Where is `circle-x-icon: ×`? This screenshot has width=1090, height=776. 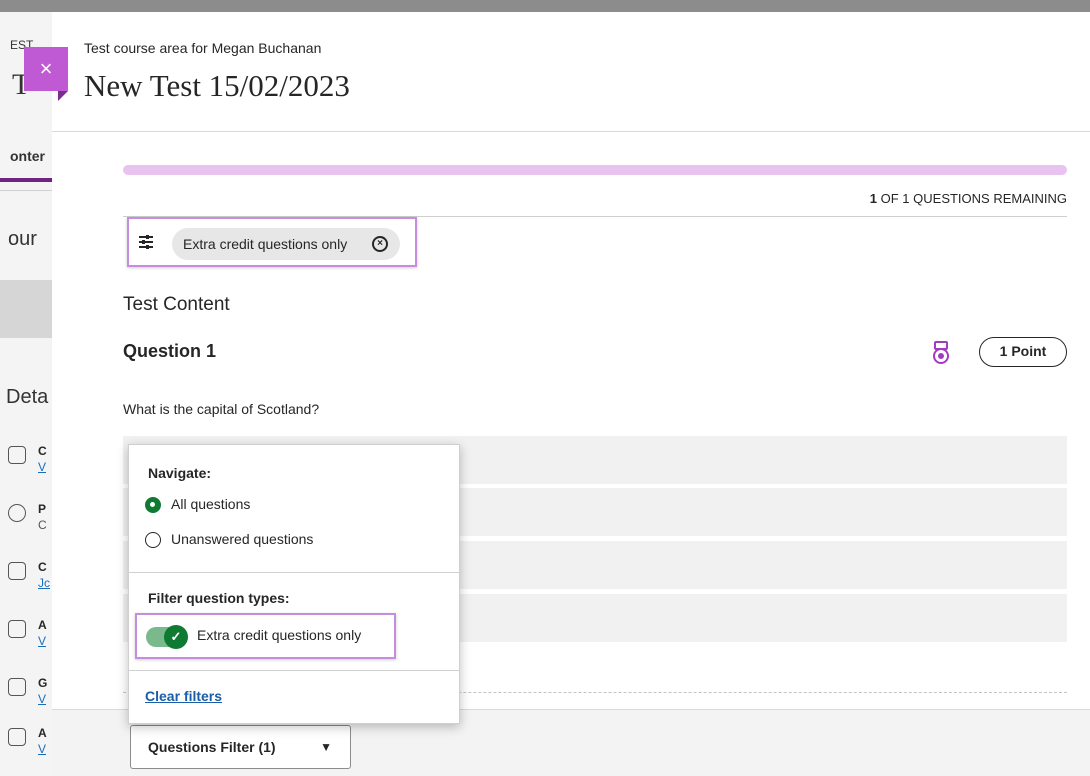
circle-x-icon: × is located at coordinates (380, 244).